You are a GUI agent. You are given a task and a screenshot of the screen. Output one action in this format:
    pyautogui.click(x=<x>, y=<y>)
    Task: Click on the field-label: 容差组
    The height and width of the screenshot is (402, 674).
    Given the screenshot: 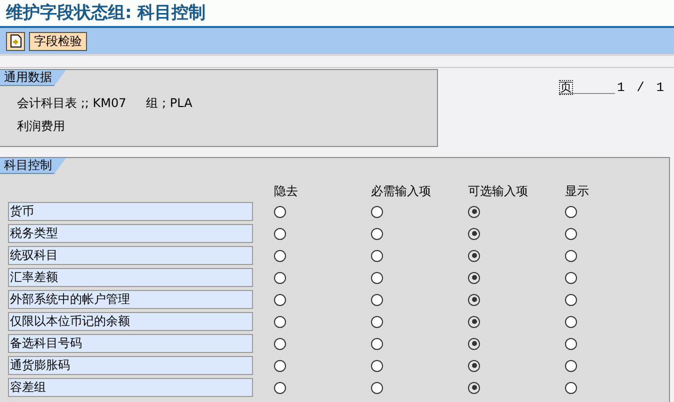 What is the action you would take?
    pyautogui.click(x=130, y=387)
    